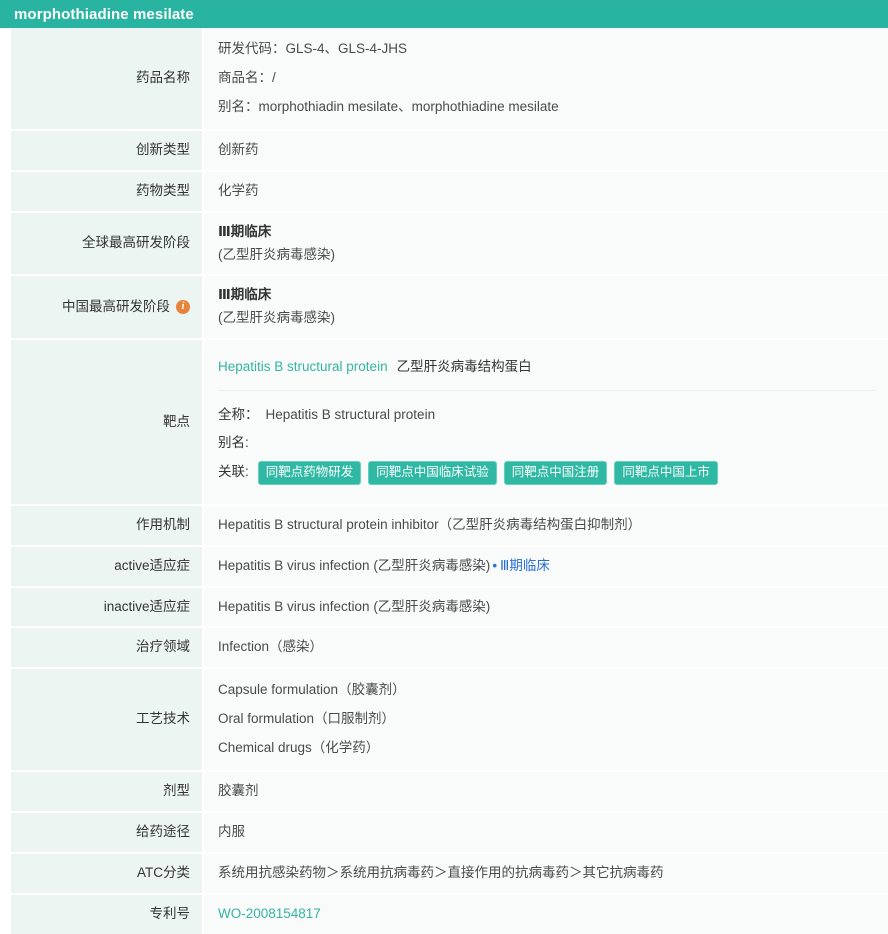 This screenshot has height=934, width=888. Describe the element at coordinates (106, 79) in the screenshot. I see `row-label-drug-name: 药品名称` at that location.